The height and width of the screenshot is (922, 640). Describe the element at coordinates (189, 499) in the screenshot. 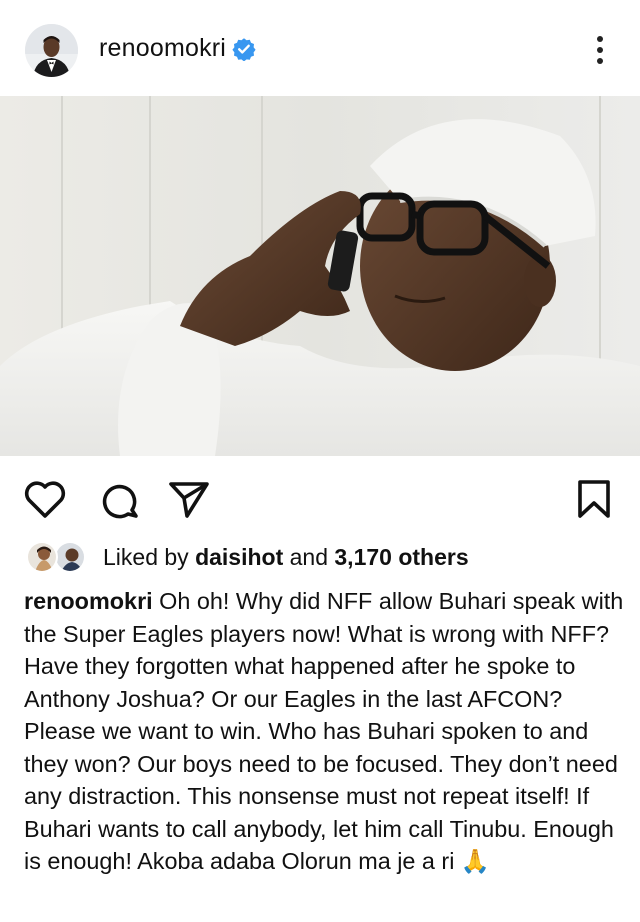

I see `send-icon` at that location.